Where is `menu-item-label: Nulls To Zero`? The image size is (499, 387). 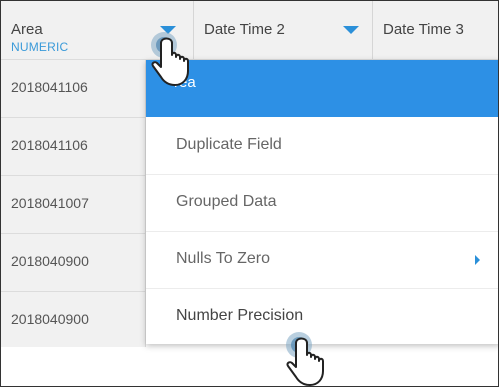
menu-item-label: Nulls To Zero is located at coordinates (223, 258).